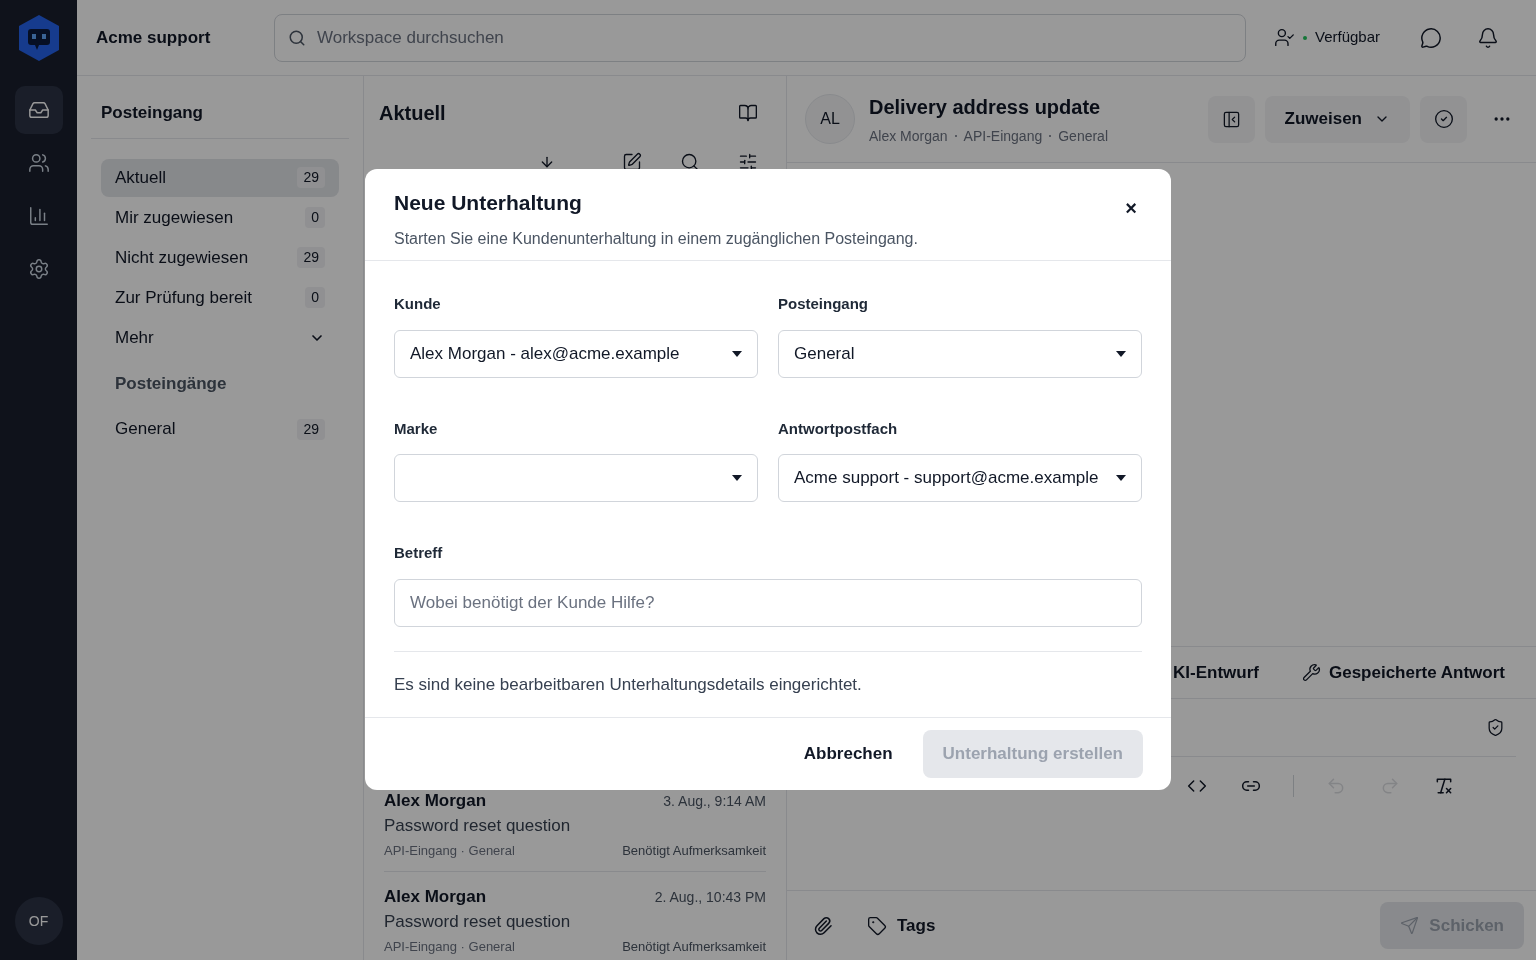 This screenshot has width=1536, height=960. What do you see at coordinates (760, 37) in the screenshot?
I see `search-field: Workspace durchsuchen` at bounding box center [760, 37].